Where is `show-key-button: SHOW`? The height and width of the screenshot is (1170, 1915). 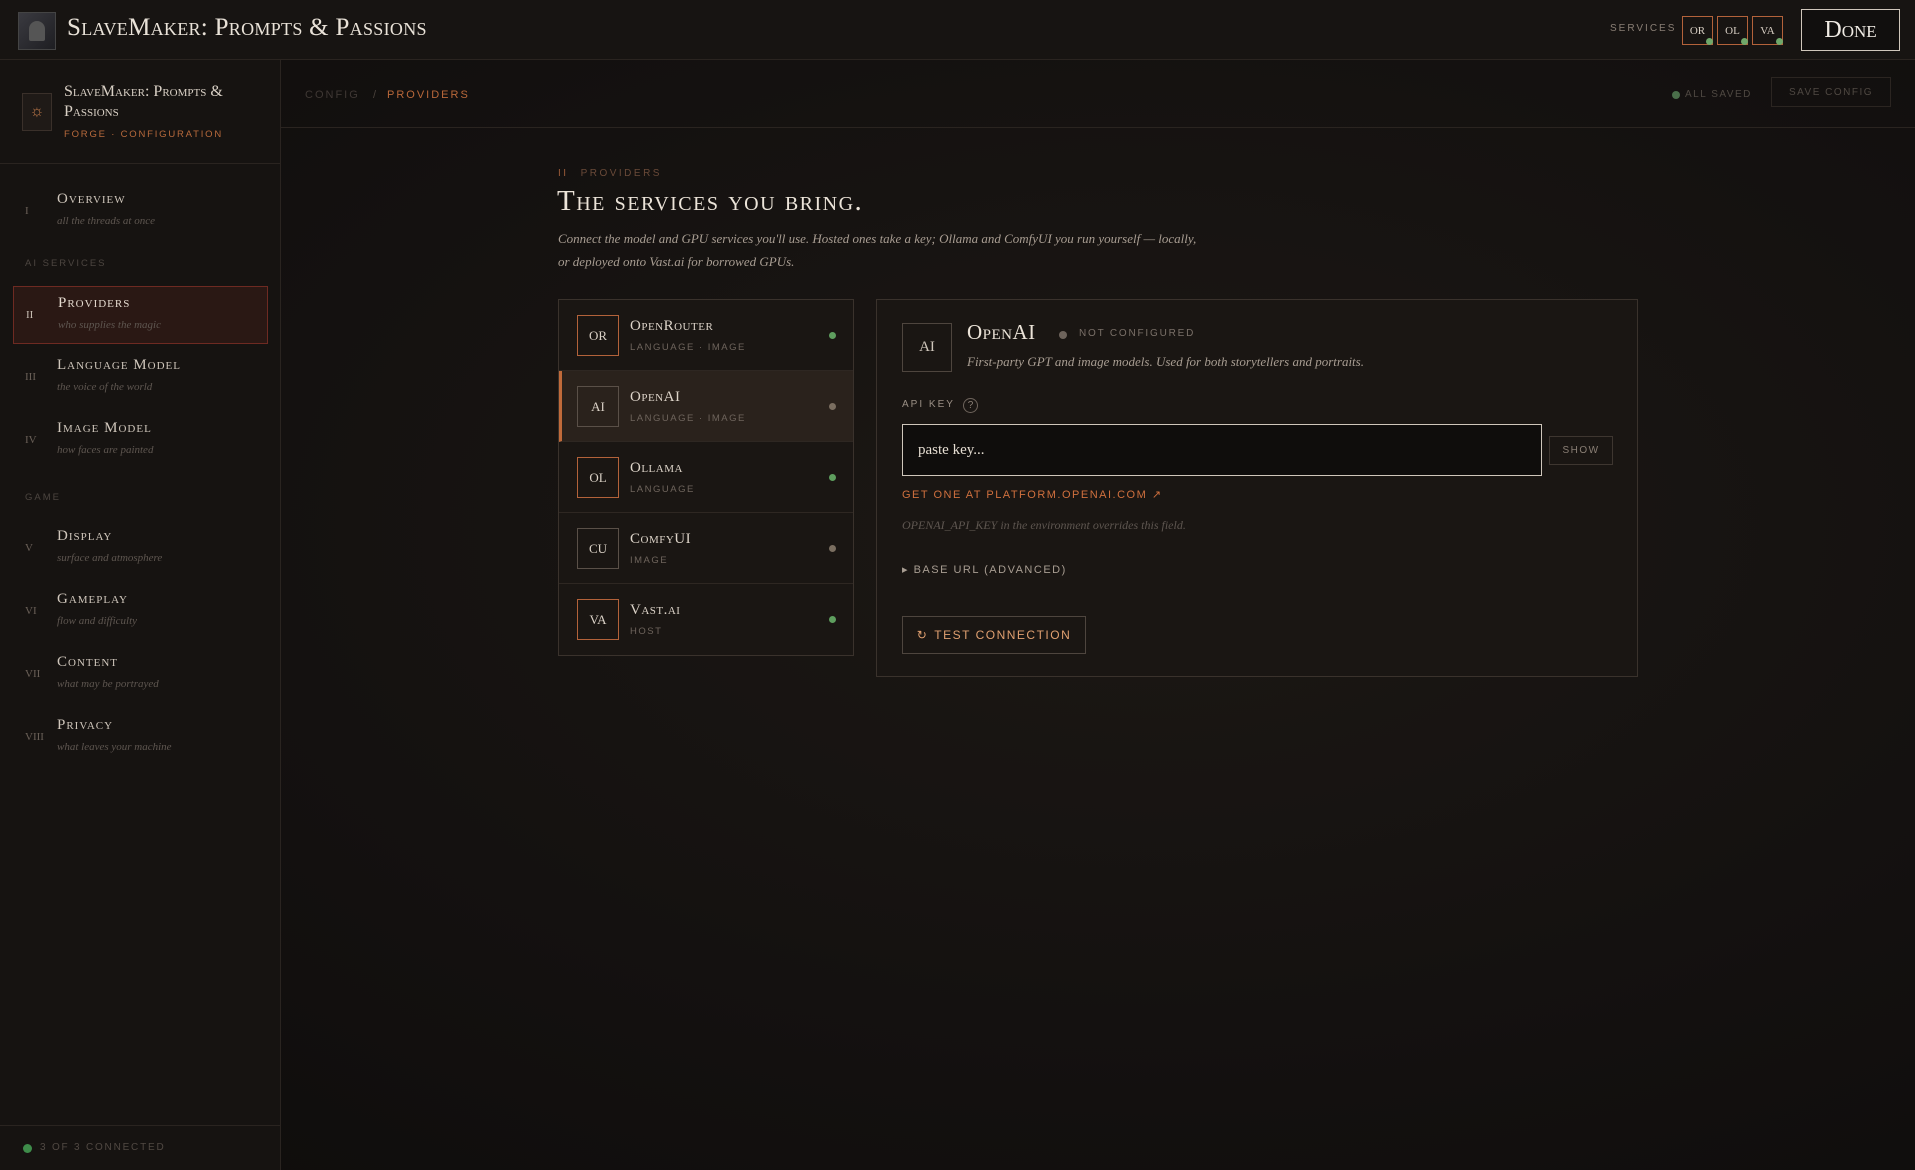 show-key-button: SHOW is located at coordinates (1581, 450).